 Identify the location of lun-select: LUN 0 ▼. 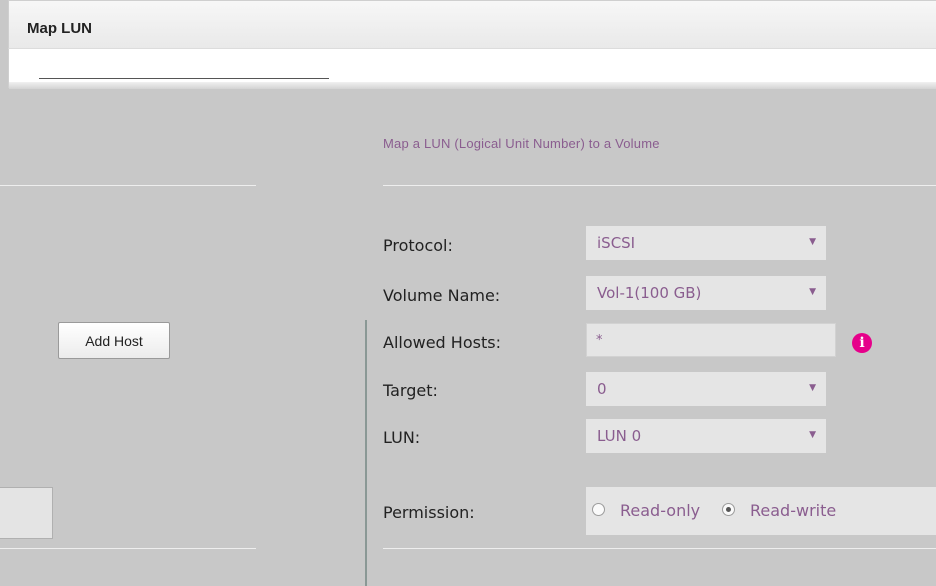
(706, 436).